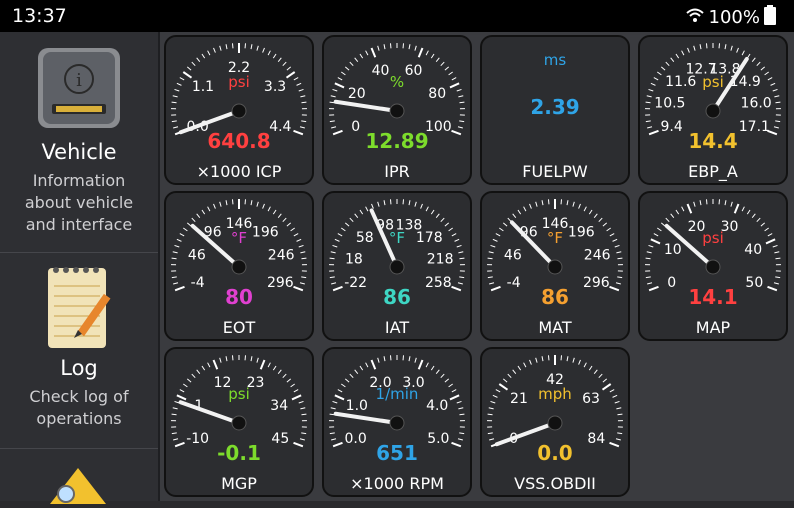 This screenshot has height=508, width=794. Describe the element at coordinates (79, 368) in the screenshot. I see `sidebar-item-title: Log` at that location.